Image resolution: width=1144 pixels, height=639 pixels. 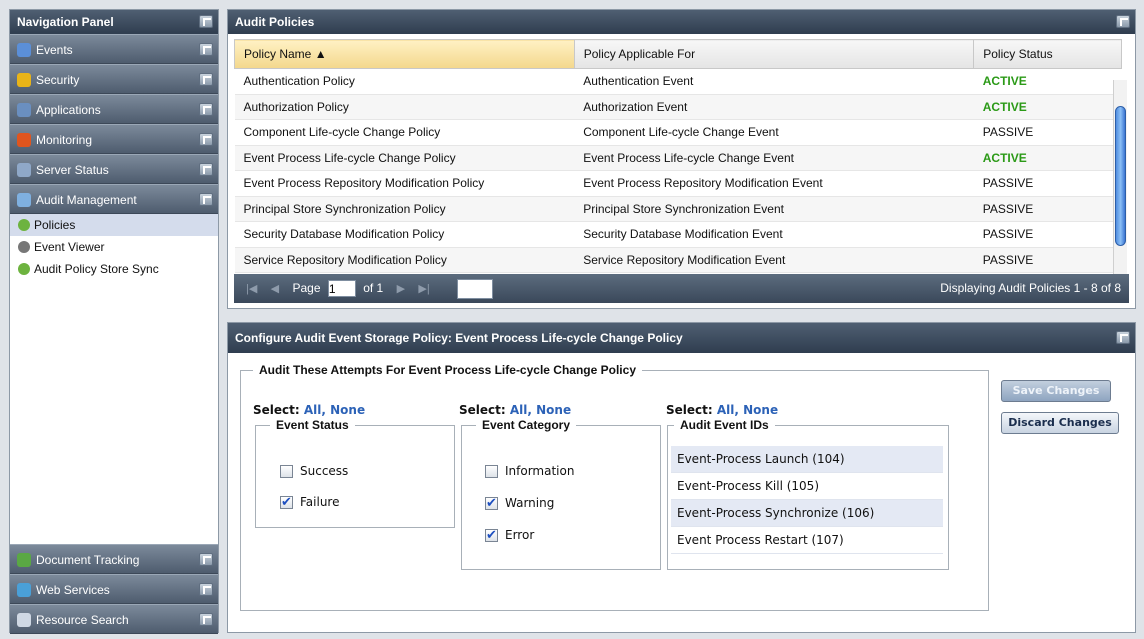 I want to click on warning-checkbox: Warning, so click(x=519, y=504).